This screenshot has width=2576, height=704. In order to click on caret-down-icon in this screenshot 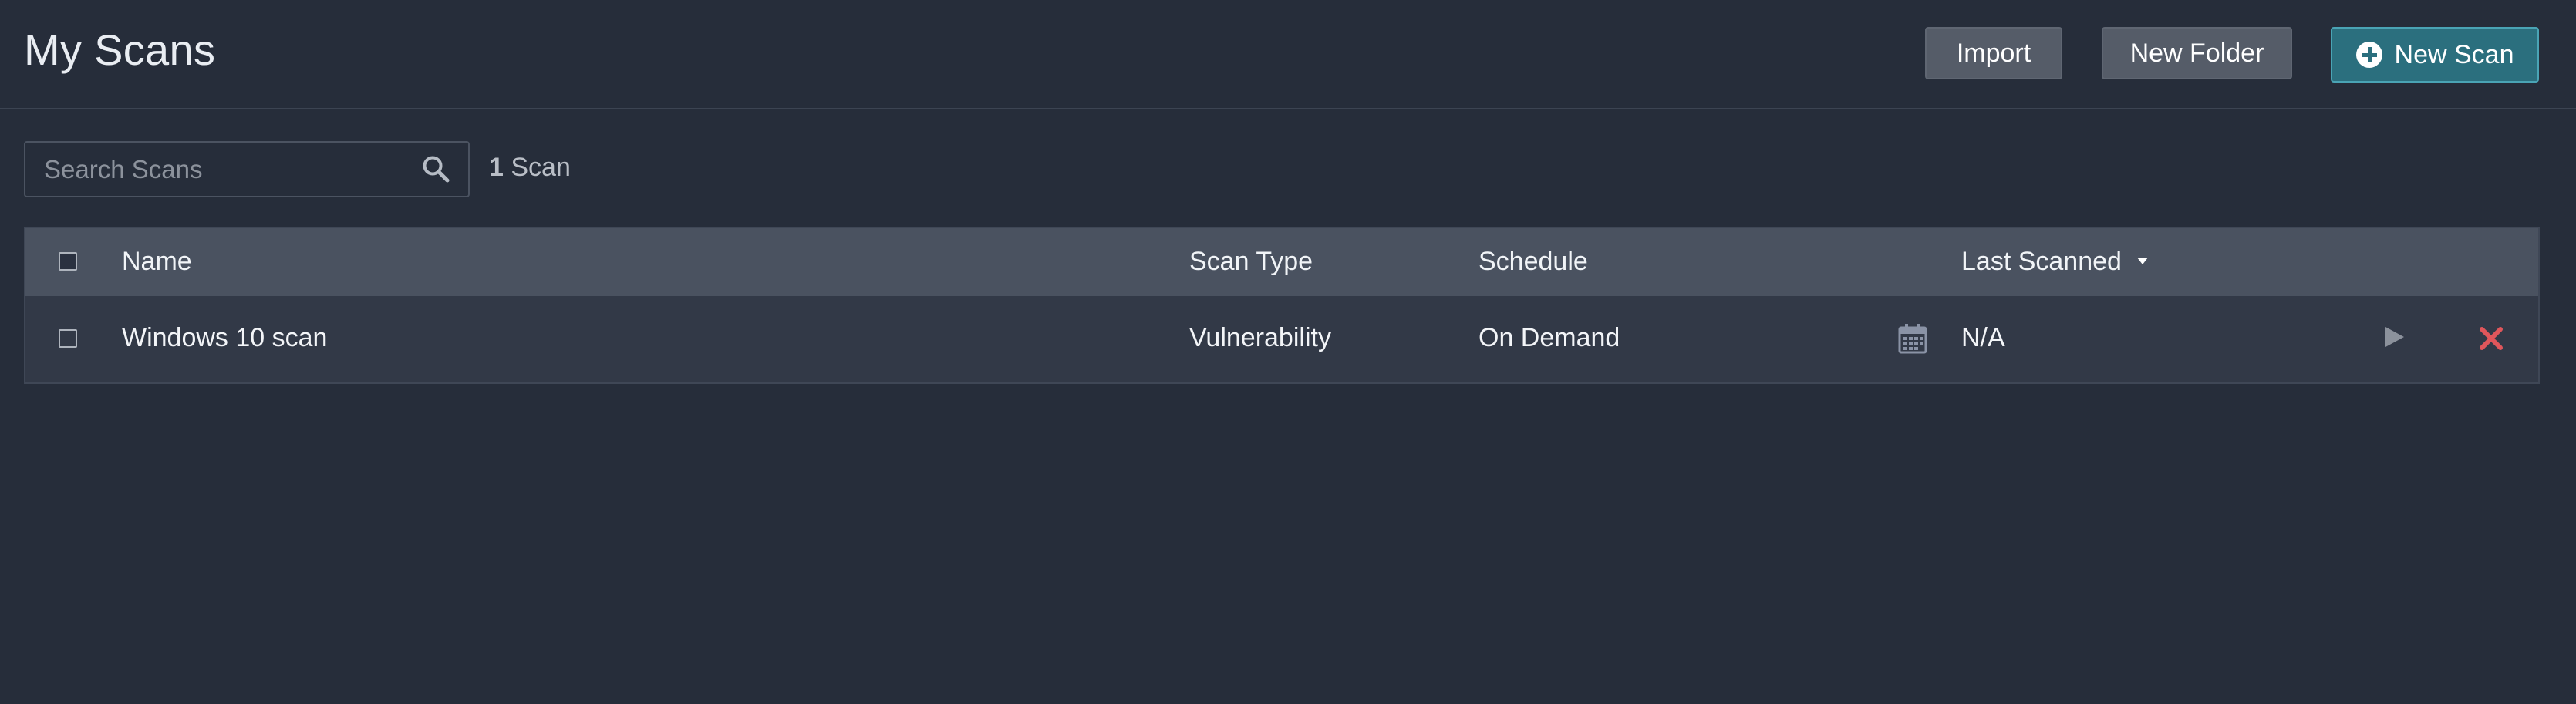, I will do `click(2142, 260)`.